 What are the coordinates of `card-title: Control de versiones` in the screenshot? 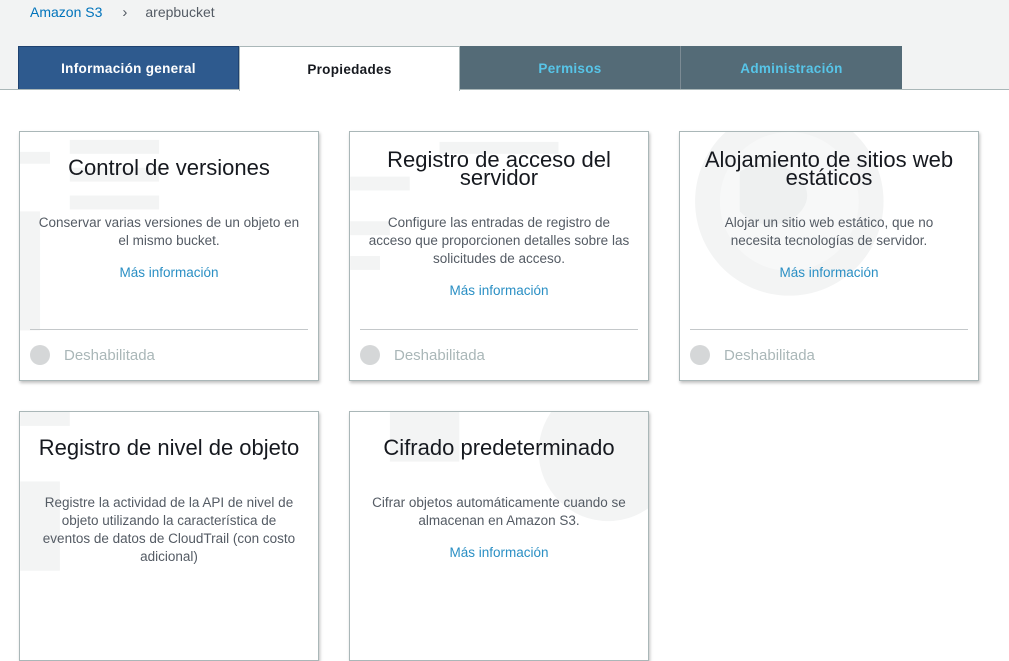 It's located at (169, 167).